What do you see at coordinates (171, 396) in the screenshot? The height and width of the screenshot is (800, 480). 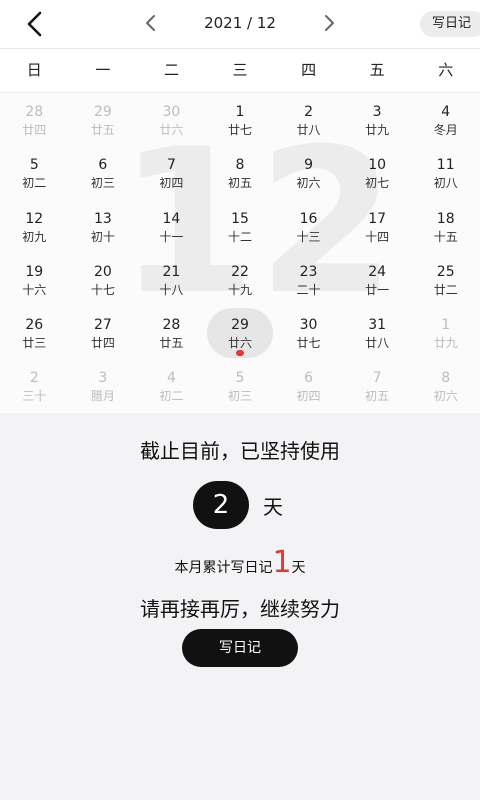 I see `lunar-date: 初二` at bounding box center [171, 396].